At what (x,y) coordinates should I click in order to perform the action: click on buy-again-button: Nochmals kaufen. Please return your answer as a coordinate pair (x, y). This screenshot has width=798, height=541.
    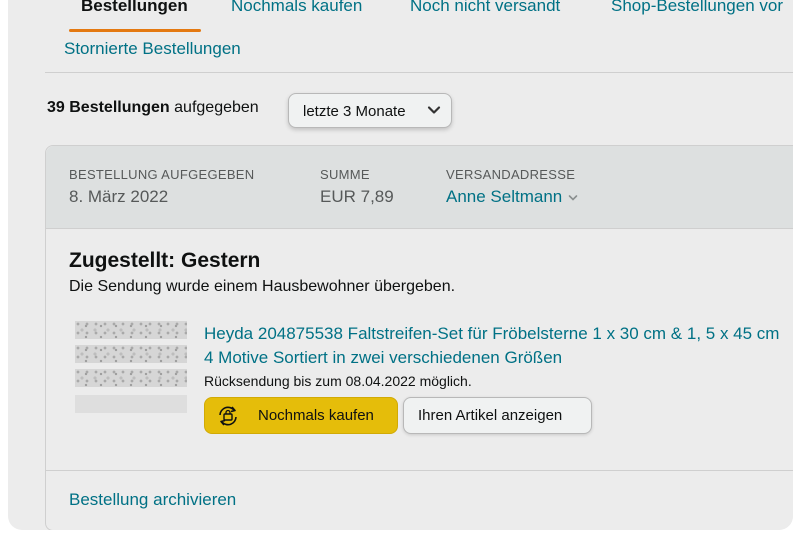
    Looking at the image, I should click on (301, 415).